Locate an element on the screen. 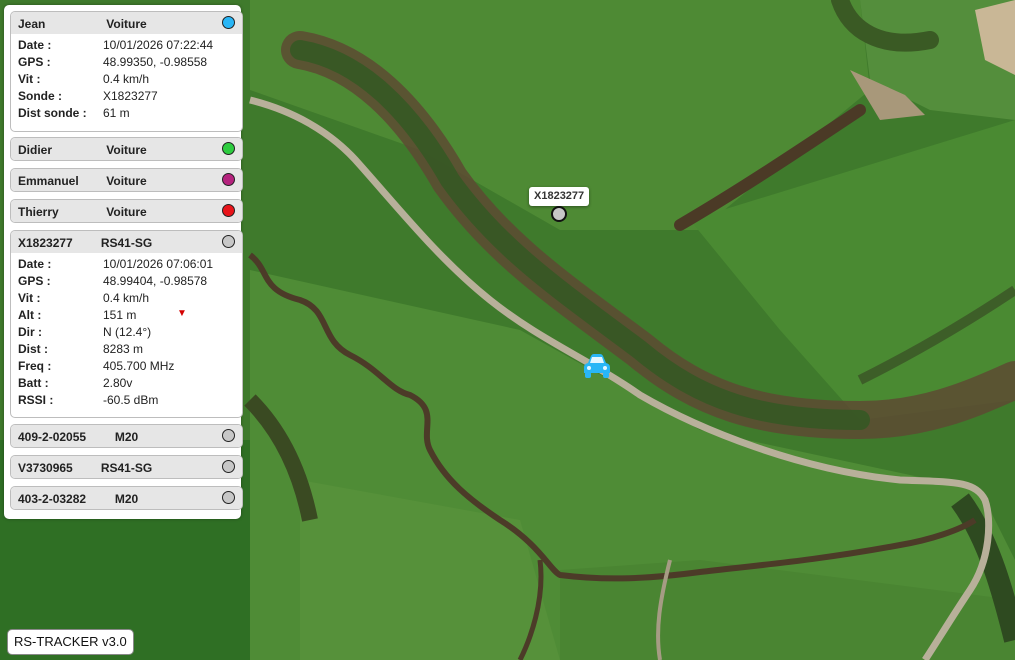  detail-value: 8283 m is located at coordinates (123, 349).